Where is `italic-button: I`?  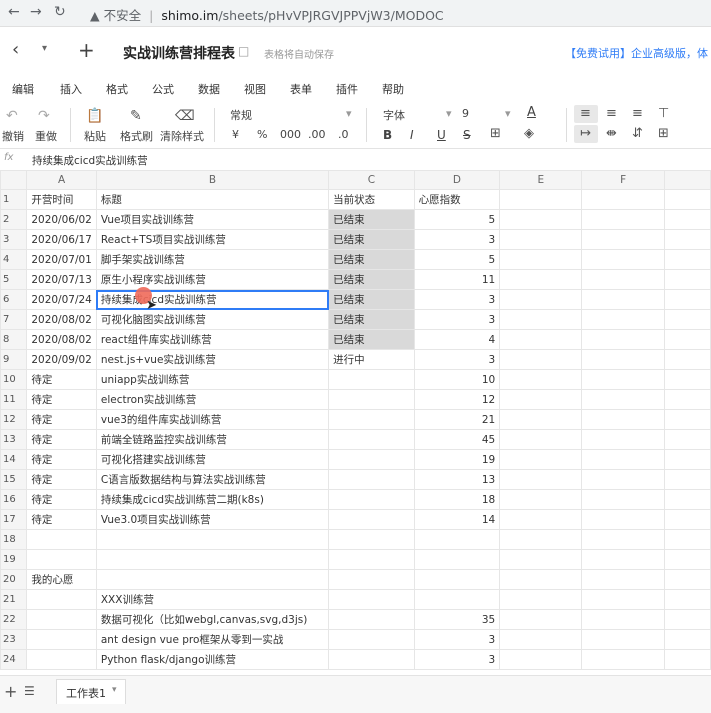
italic-button: I is located at coordinates (412, 135).